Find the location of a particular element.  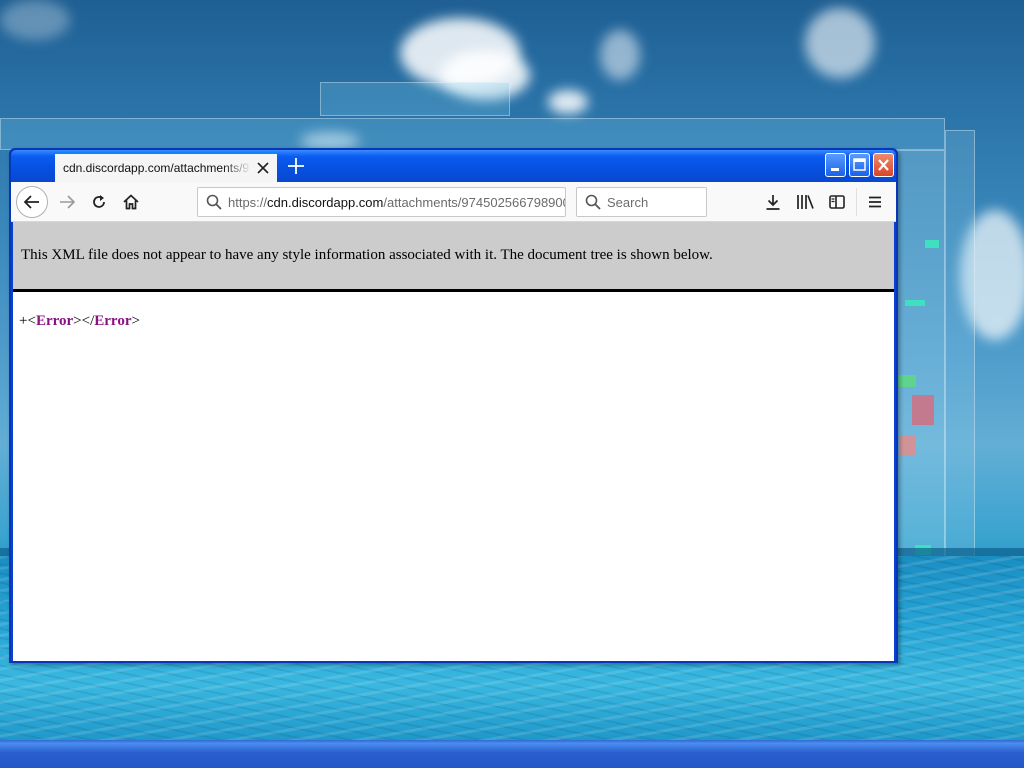

sidebar-button is located at coordinates (837, 202).